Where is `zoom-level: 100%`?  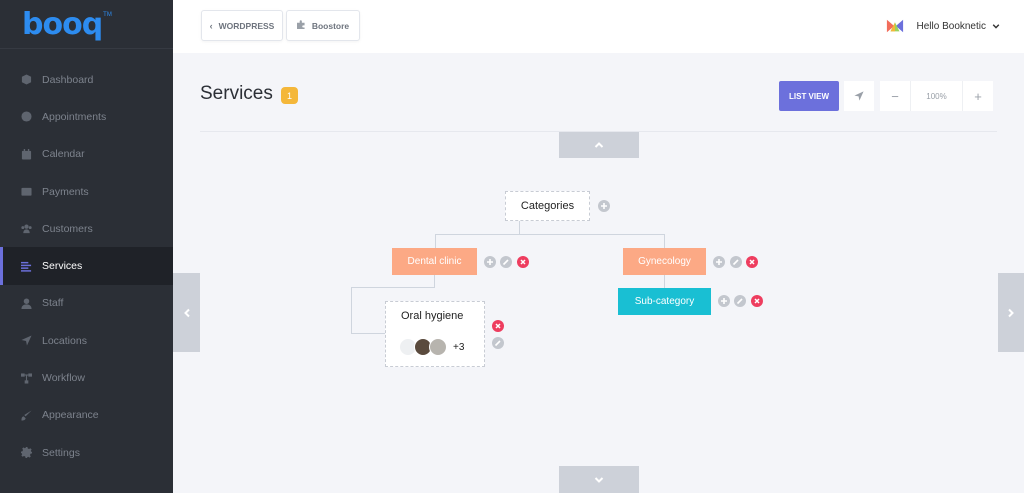 zoom-level: 100% is located at coordinates (936, 96).